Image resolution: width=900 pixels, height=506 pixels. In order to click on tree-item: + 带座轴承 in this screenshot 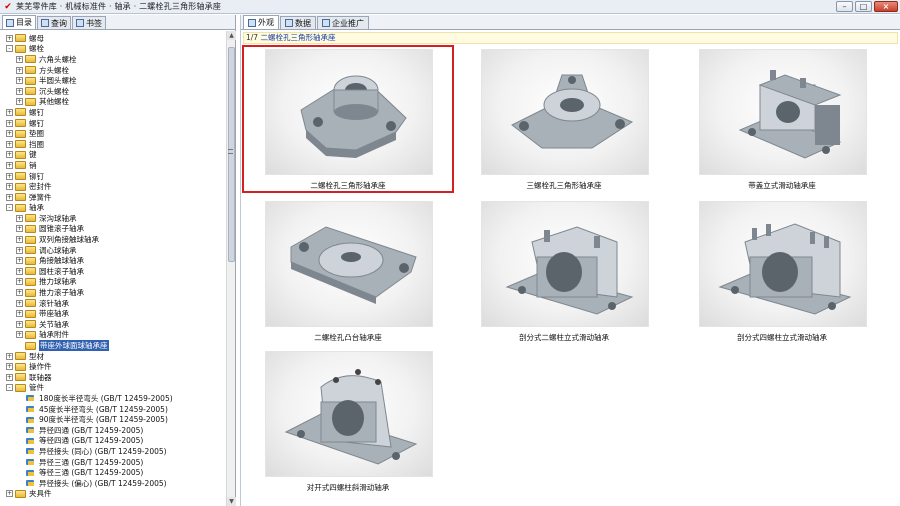, I will do `click(113, 313)`.